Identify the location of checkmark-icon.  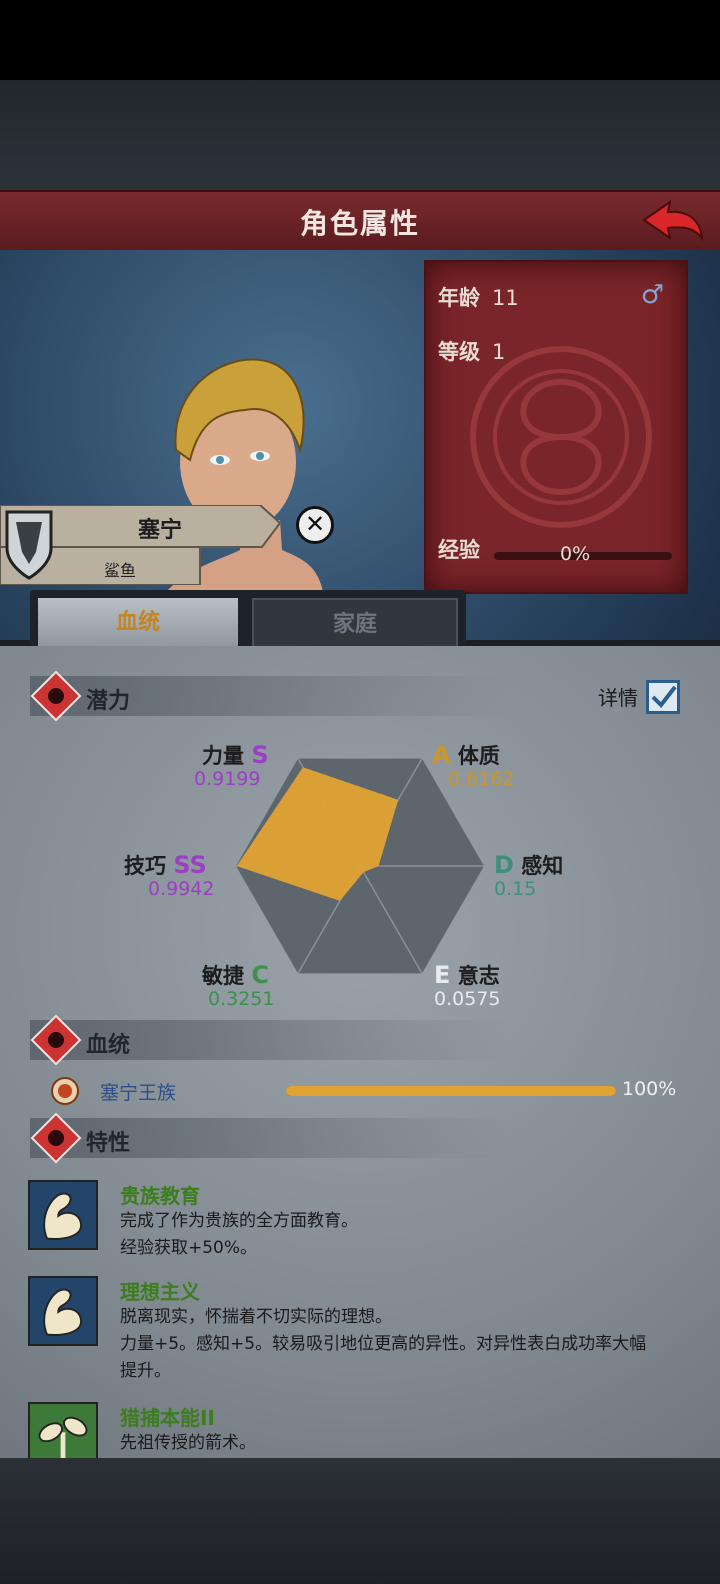
(664, 697).